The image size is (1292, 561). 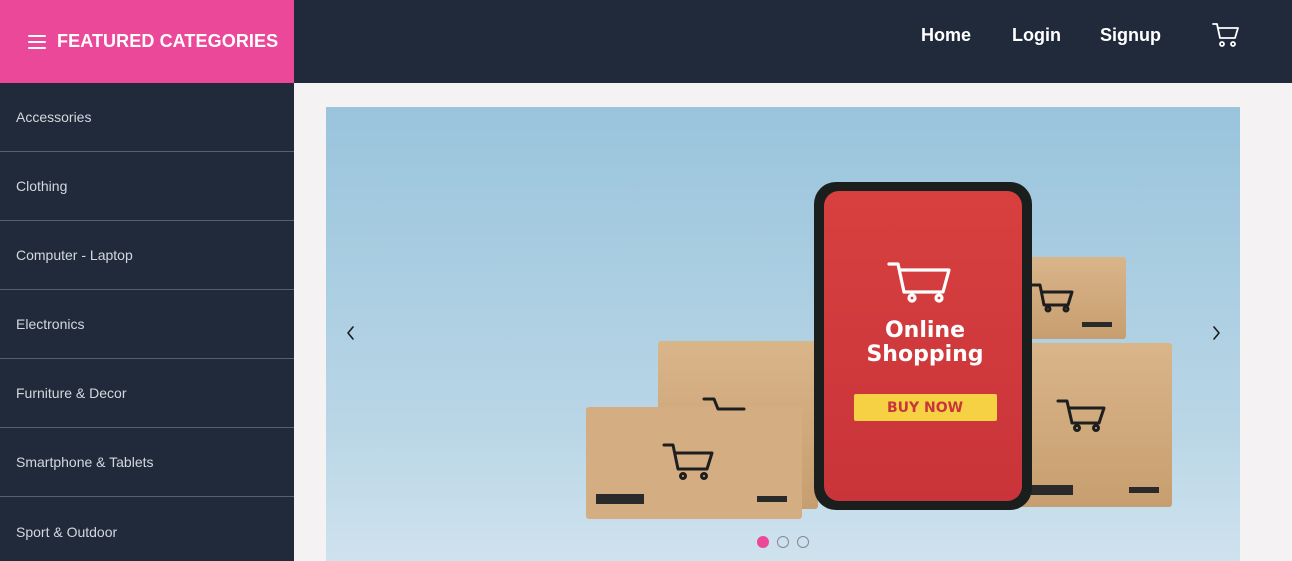 What do you see at coordinates (1217, 333) in the screenshot?
I see `chevron-right-icon` at bounding box center [1217, 333].